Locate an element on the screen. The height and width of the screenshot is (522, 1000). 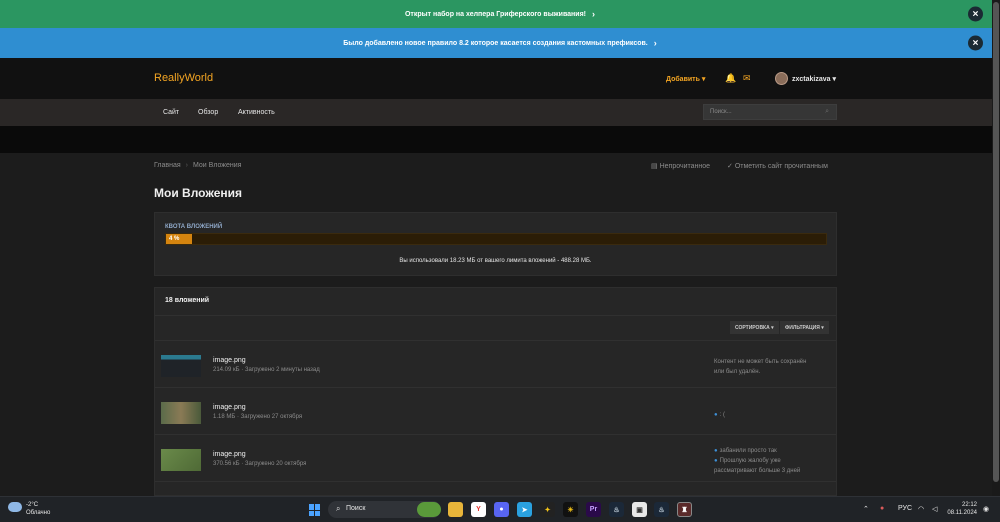
windows-start-icon is located at coordinates (315, 510).